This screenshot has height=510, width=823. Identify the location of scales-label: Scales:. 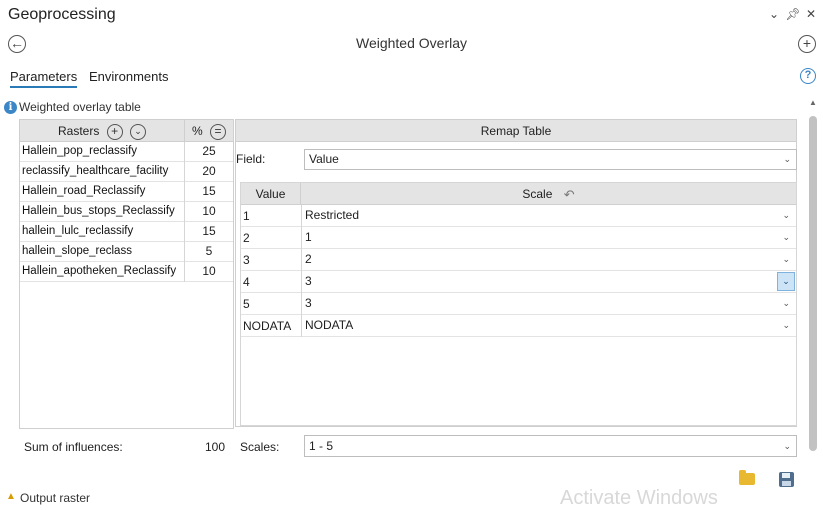
(260, 447).